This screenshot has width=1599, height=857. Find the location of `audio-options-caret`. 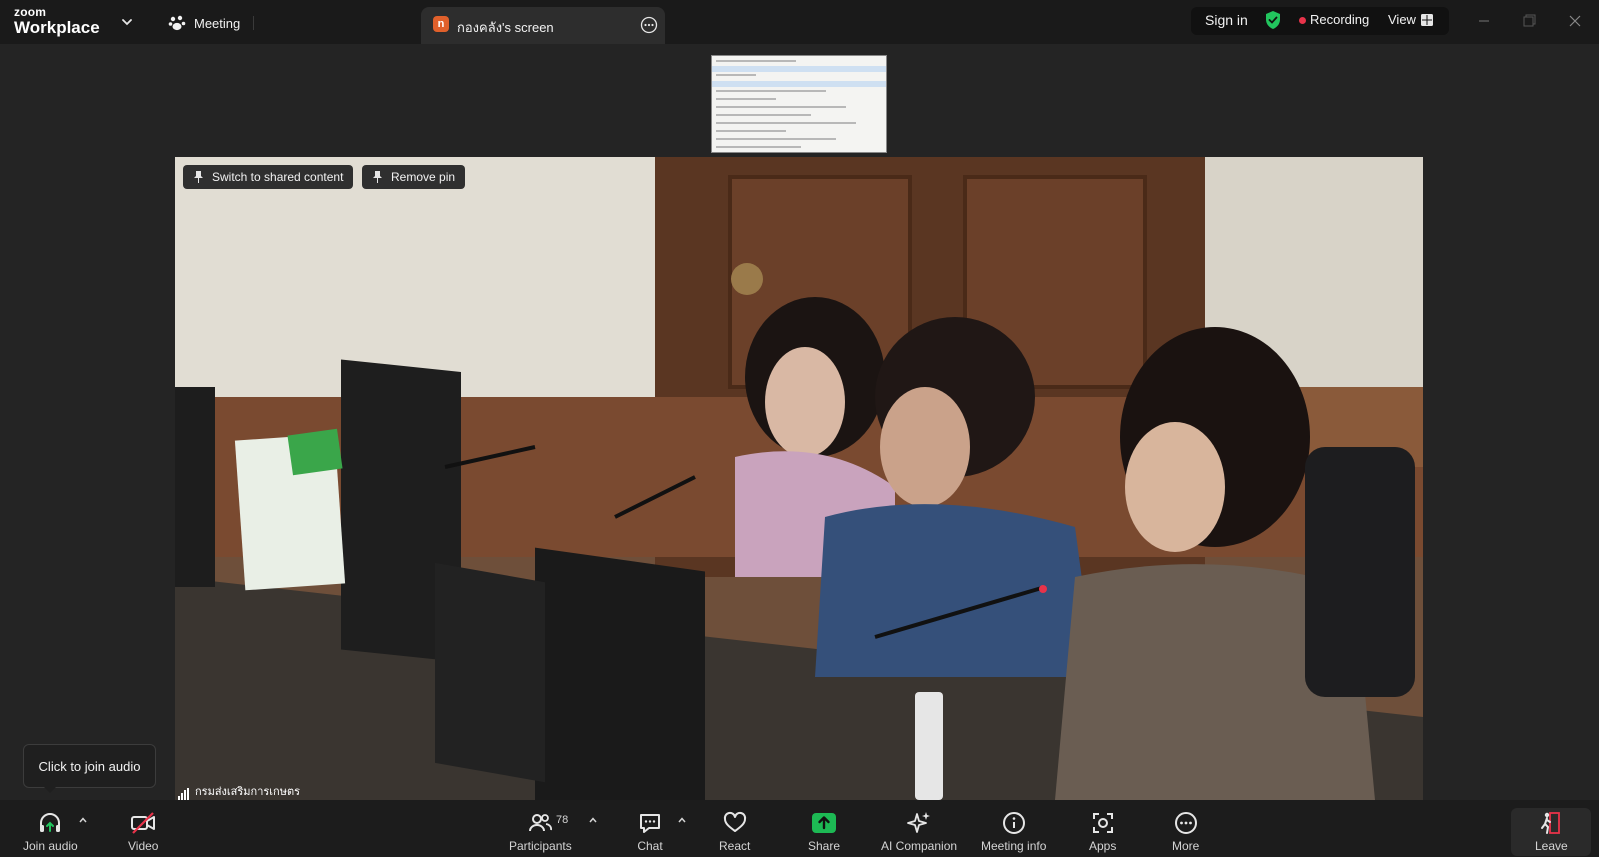

audio-options-caret is located at coordinates (83, 820).